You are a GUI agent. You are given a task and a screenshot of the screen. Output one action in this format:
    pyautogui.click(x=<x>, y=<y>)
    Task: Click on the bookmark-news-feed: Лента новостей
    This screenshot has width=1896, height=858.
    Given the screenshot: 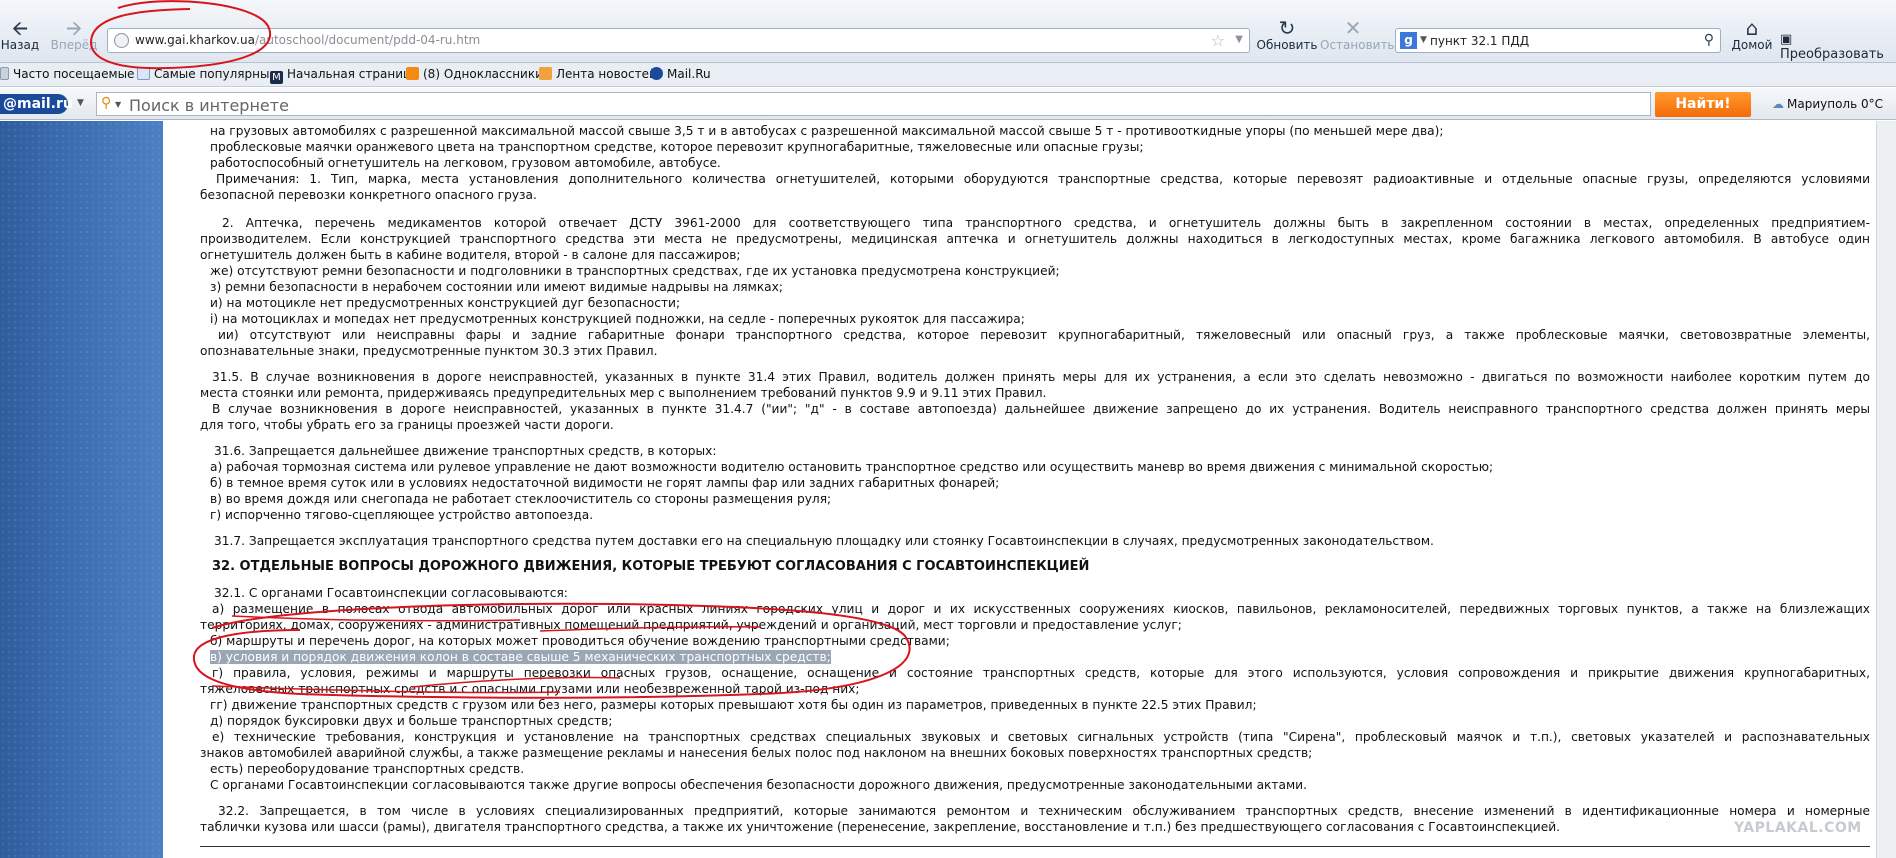 What is the action you would take?
    pyautogui.click(x=598, y=74)
    